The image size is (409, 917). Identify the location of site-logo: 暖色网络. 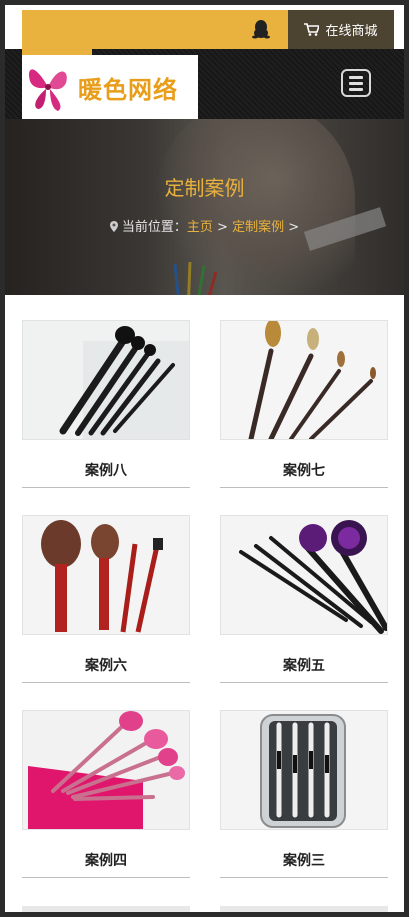
(110, 87).